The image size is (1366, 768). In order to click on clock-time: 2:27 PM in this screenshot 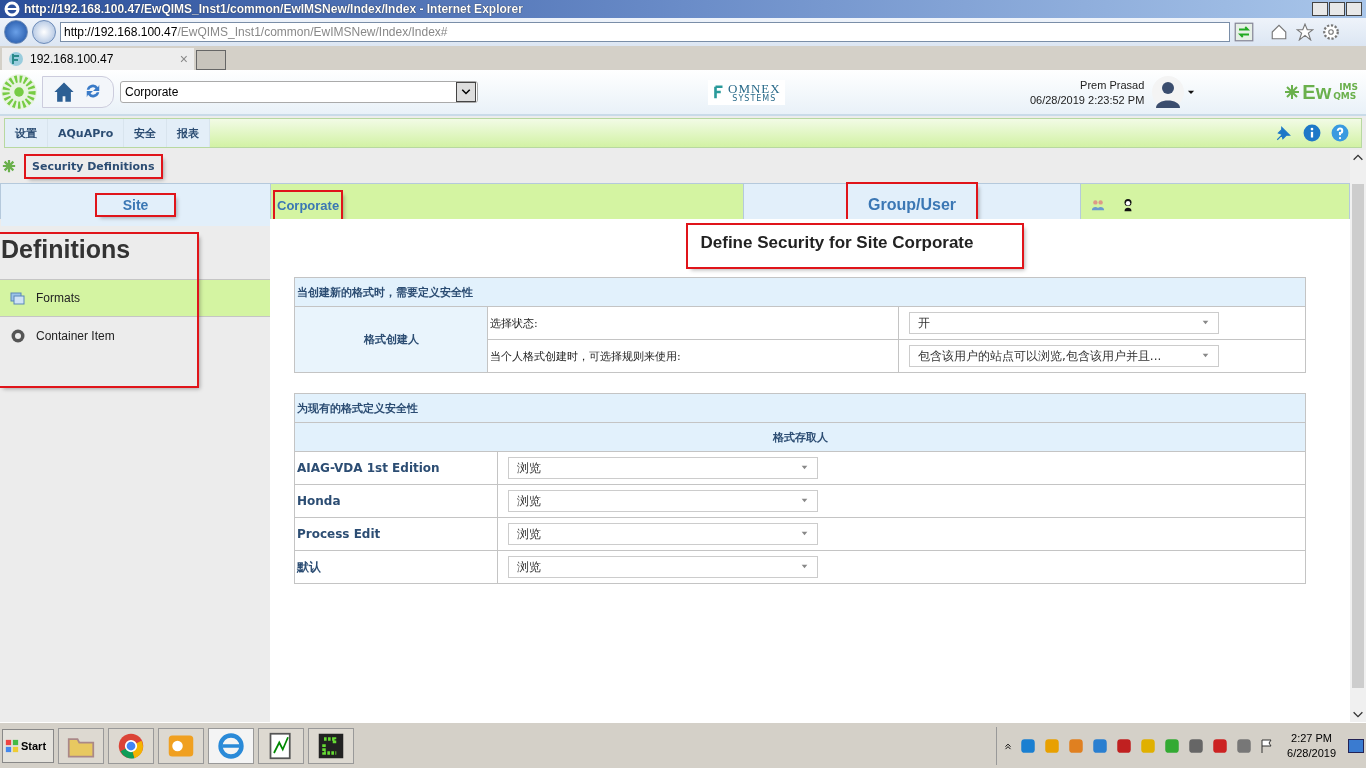, I will do `click(1311, 738)`.